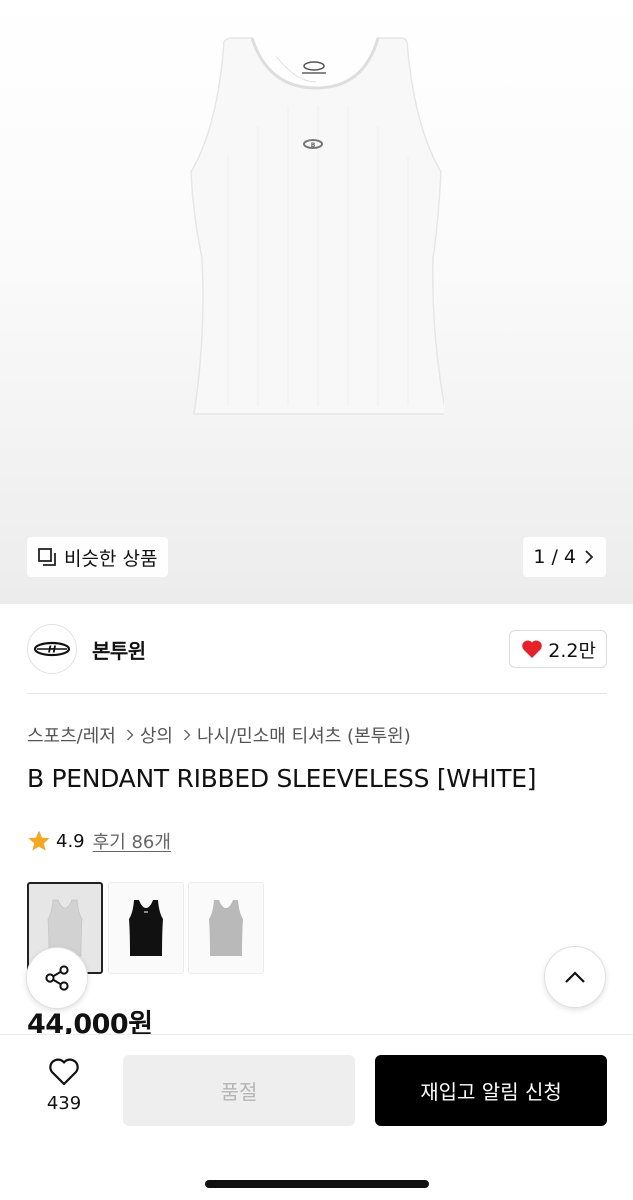  I want to click on rating-score: 4.9, so click(70, 841).